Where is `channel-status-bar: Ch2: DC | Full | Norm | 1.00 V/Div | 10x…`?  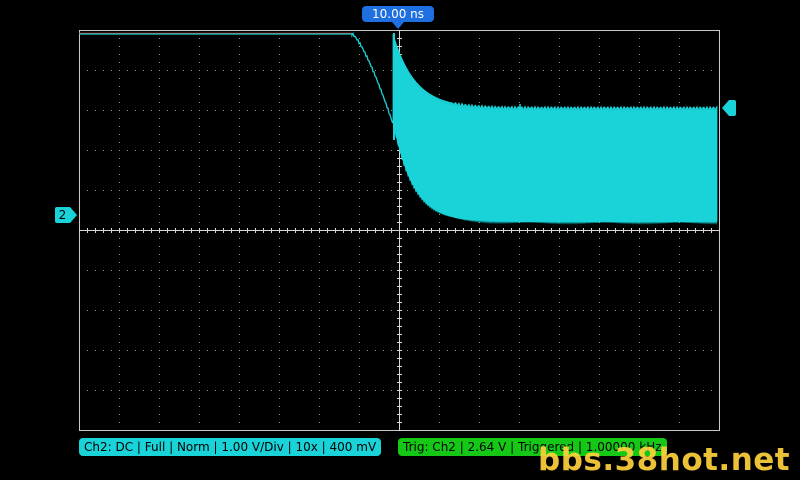
channel-status-bar: Ch2: DC | Full | Norm | 1.00 V/Div | 10x… is located at coordinates (230, 447).